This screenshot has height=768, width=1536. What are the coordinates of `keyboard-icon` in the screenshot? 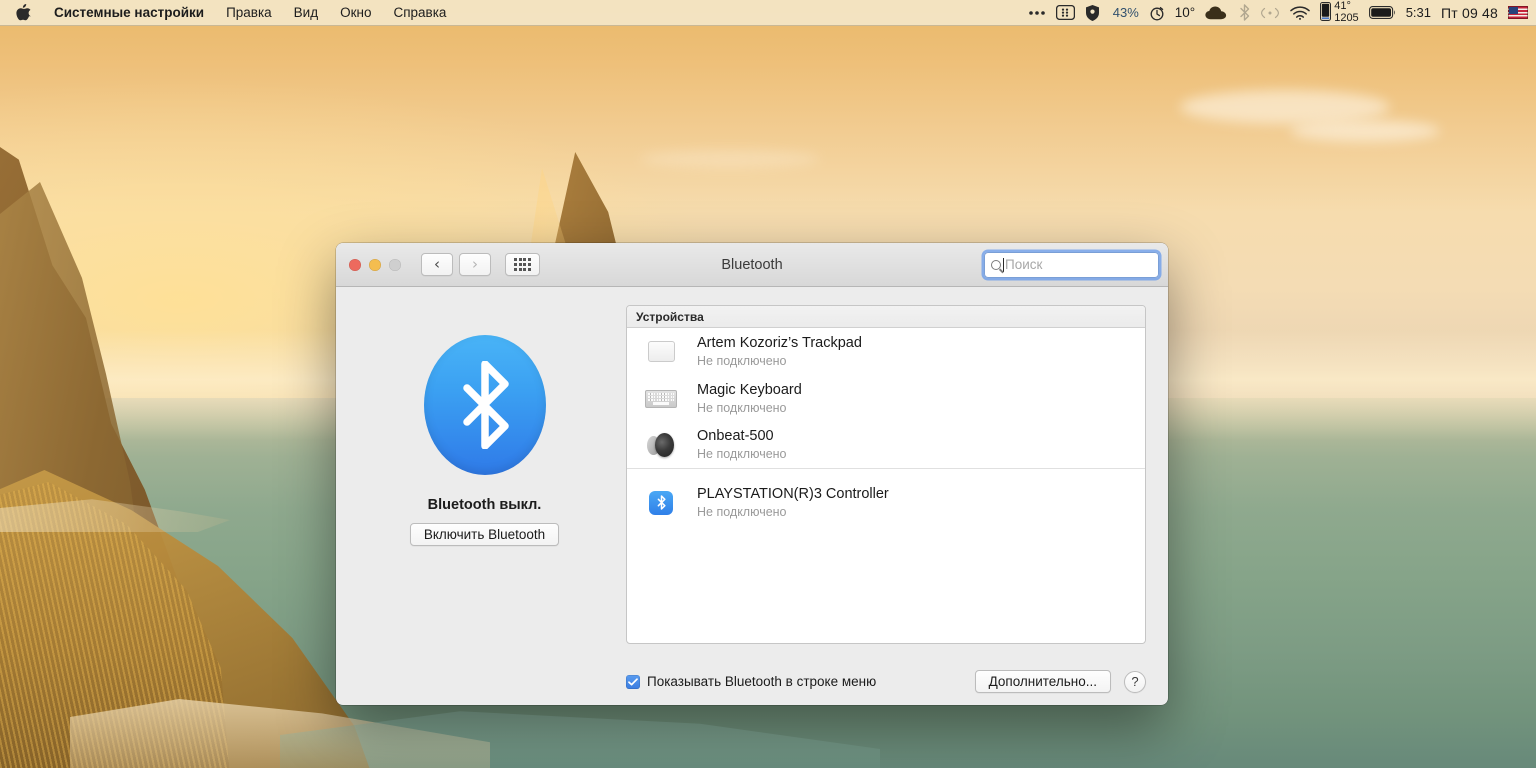 It's located at (661, 398).